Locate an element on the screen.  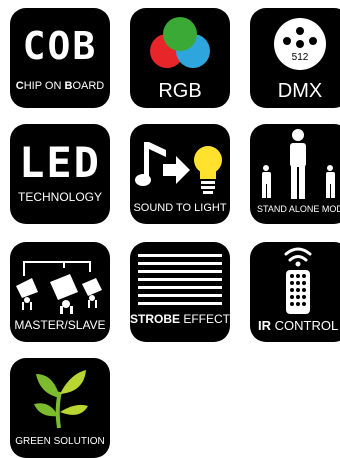
tile-dmx: 512 DMX is located at coordinates (295, 58).